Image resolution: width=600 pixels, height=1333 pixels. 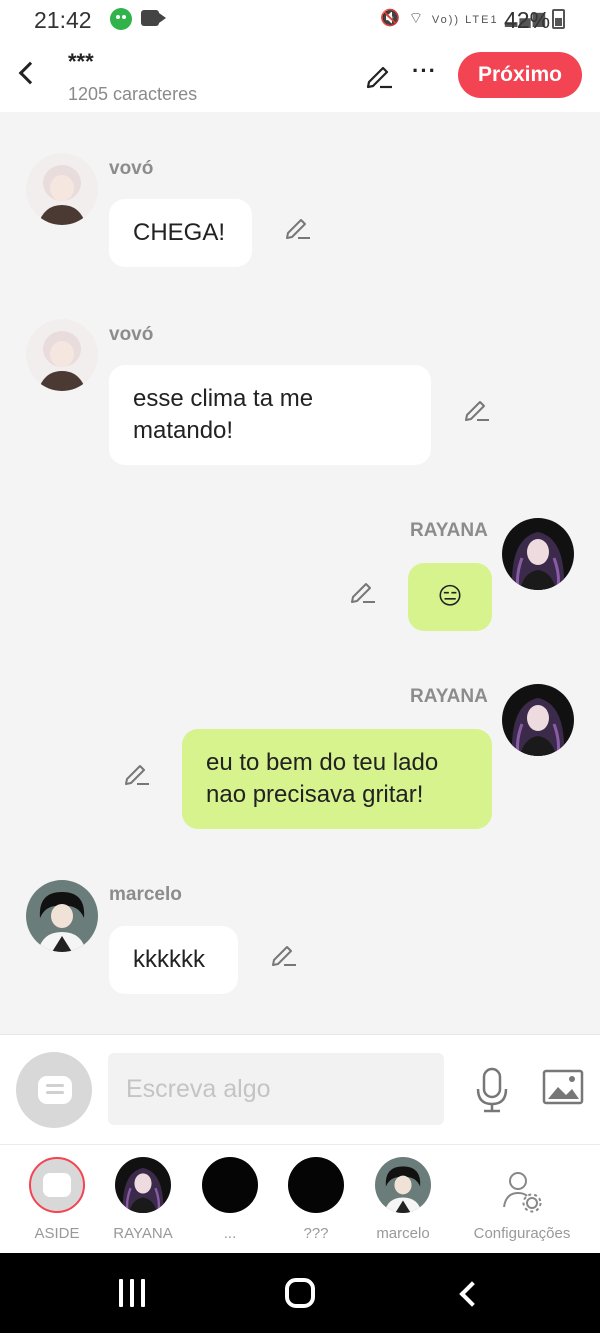 I want to click on character-count: 1205 caracteres, so click(x=133, y=94).